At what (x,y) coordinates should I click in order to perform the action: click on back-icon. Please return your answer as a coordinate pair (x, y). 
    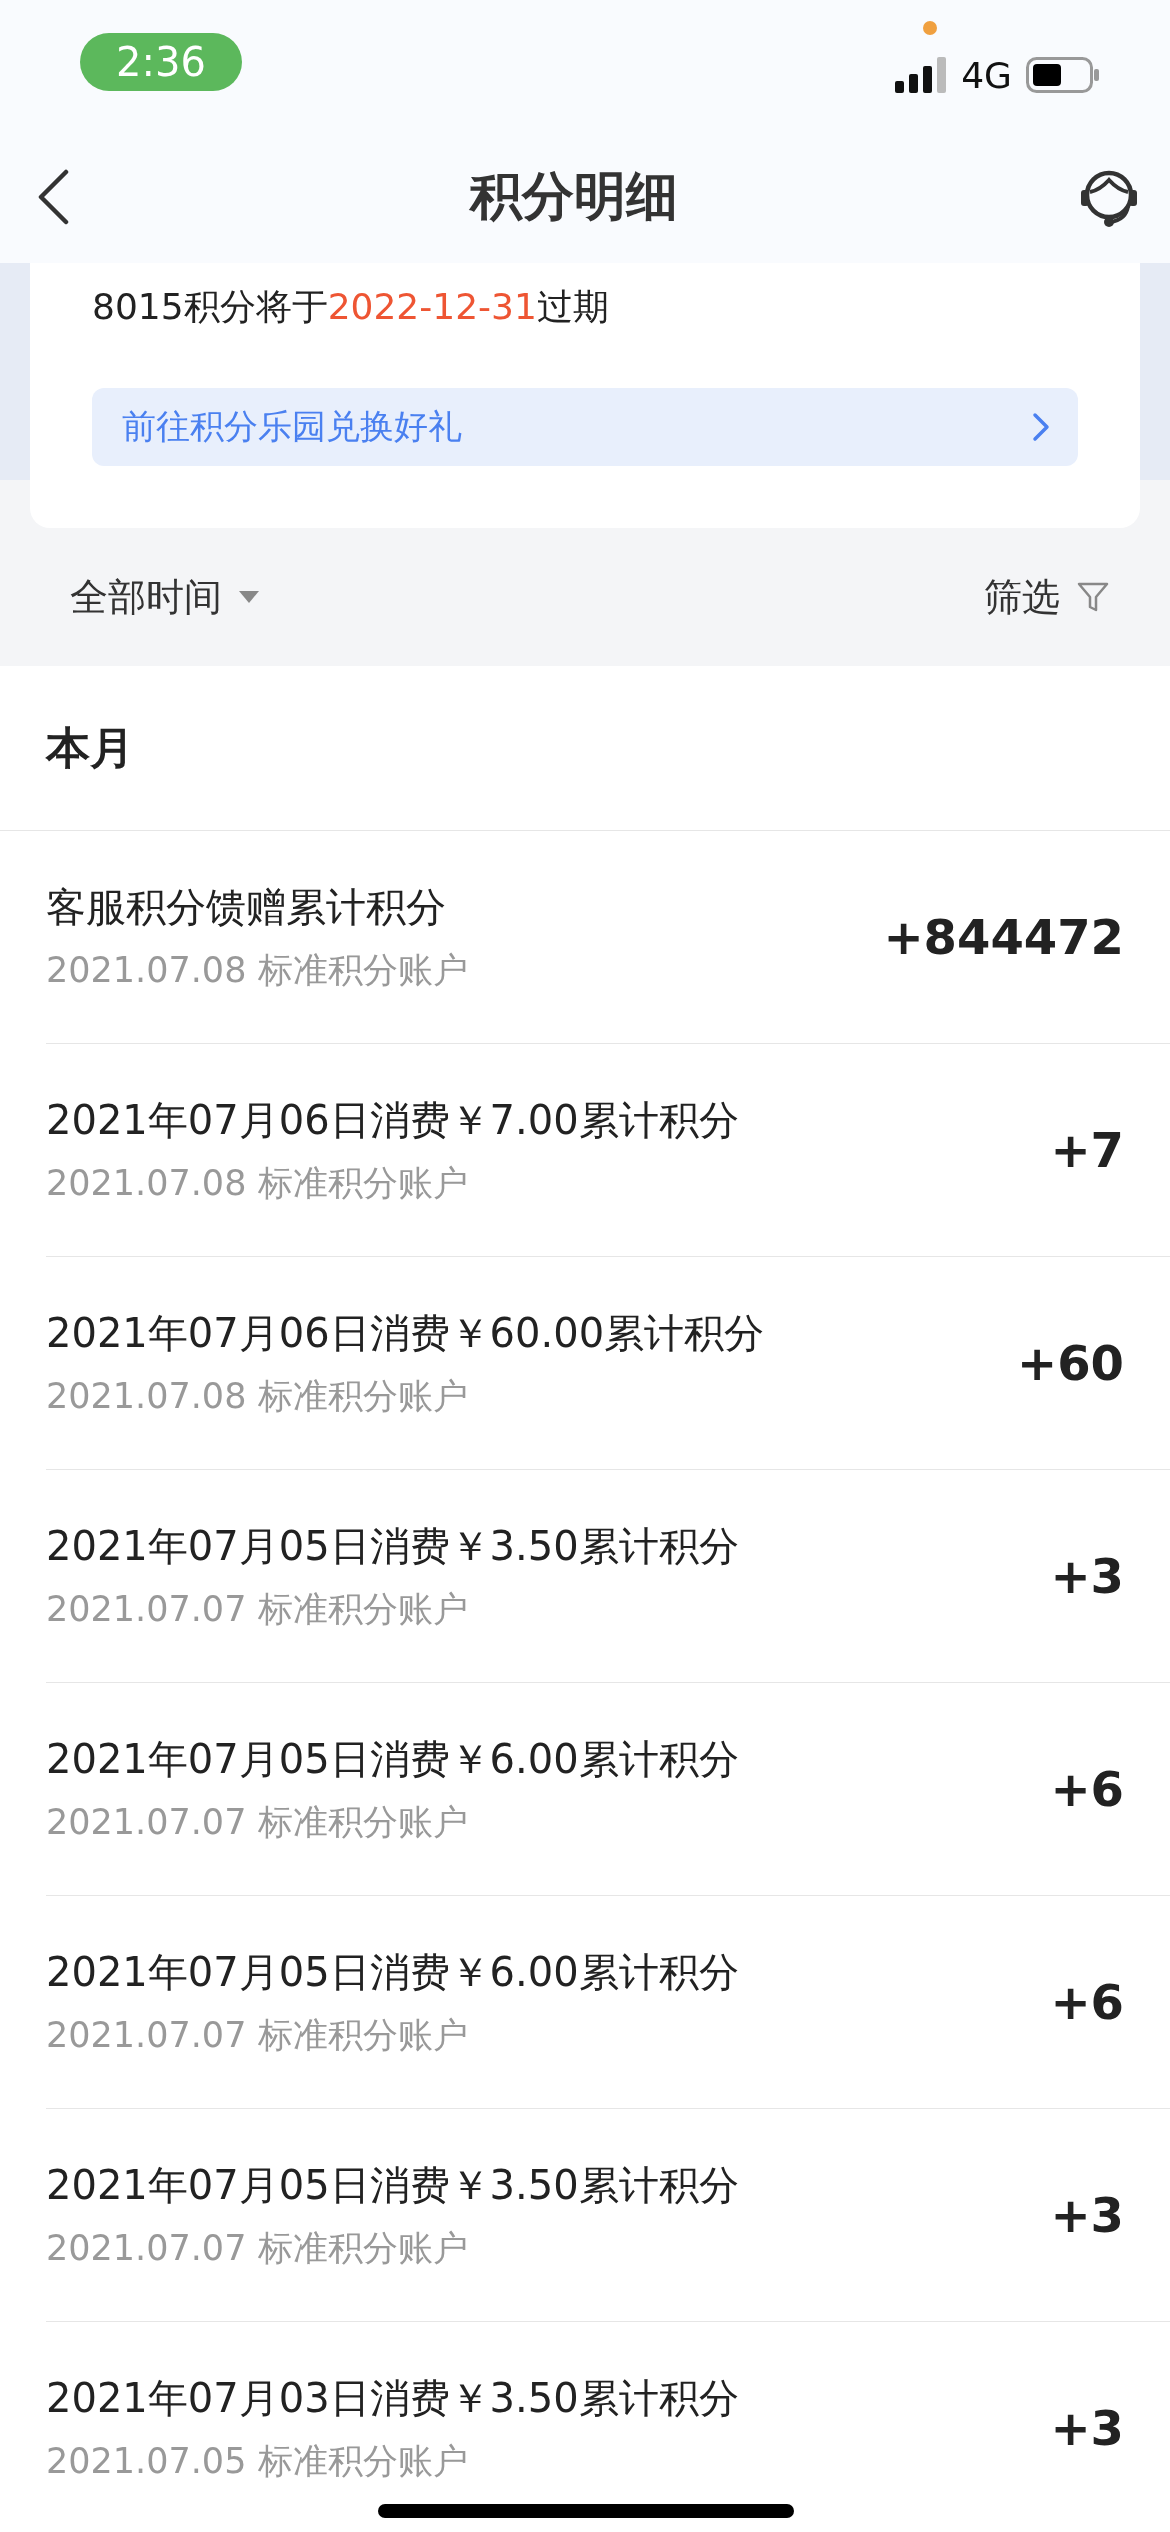
    Looking at the image, I should click on (53, 196).